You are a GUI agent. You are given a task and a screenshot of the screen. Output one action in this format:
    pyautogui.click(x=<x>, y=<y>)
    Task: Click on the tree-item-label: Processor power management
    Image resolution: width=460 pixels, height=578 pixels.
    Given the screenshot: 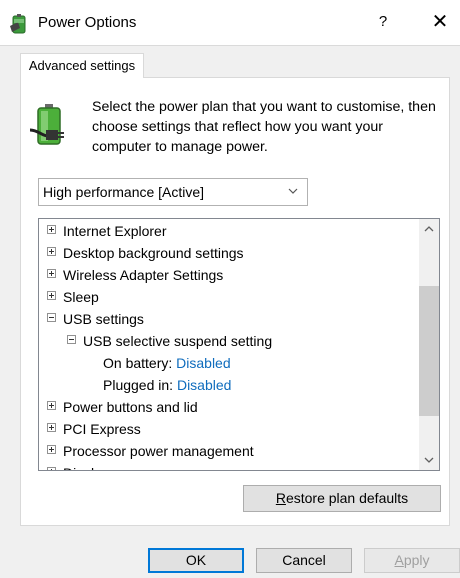 What is the action you would take?
    pyautogui.click(x=158, y=451)
    